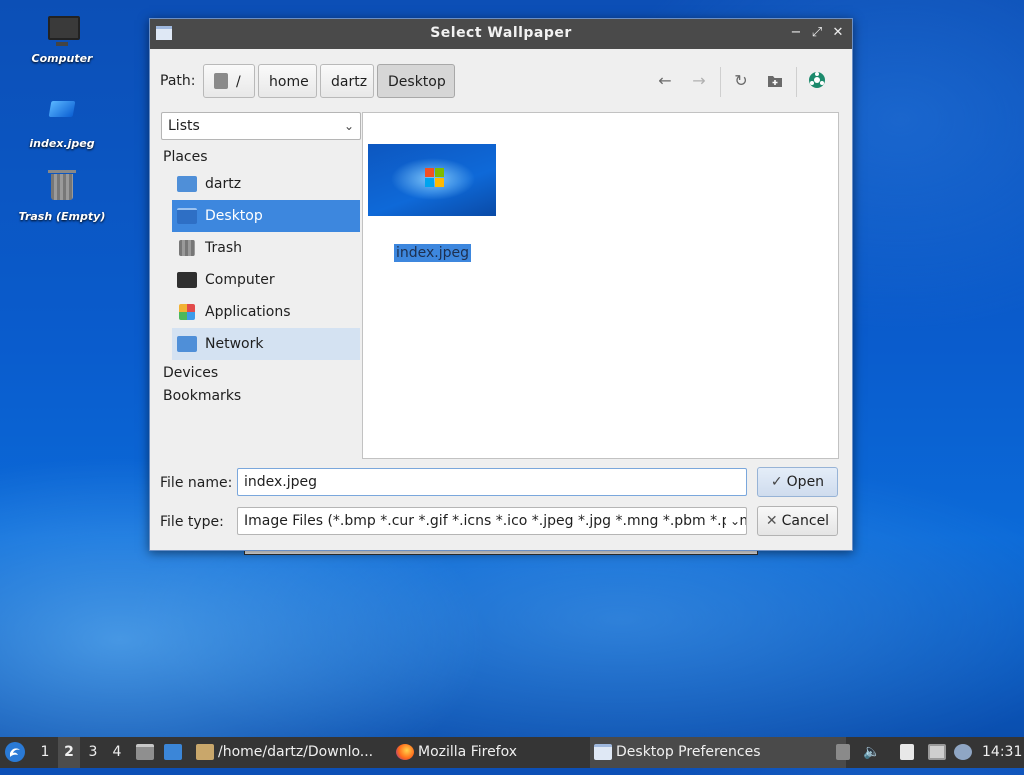 The width and height of the screenshot is (1024, 775). I want to click on image-file-icon, so click(62, 117).